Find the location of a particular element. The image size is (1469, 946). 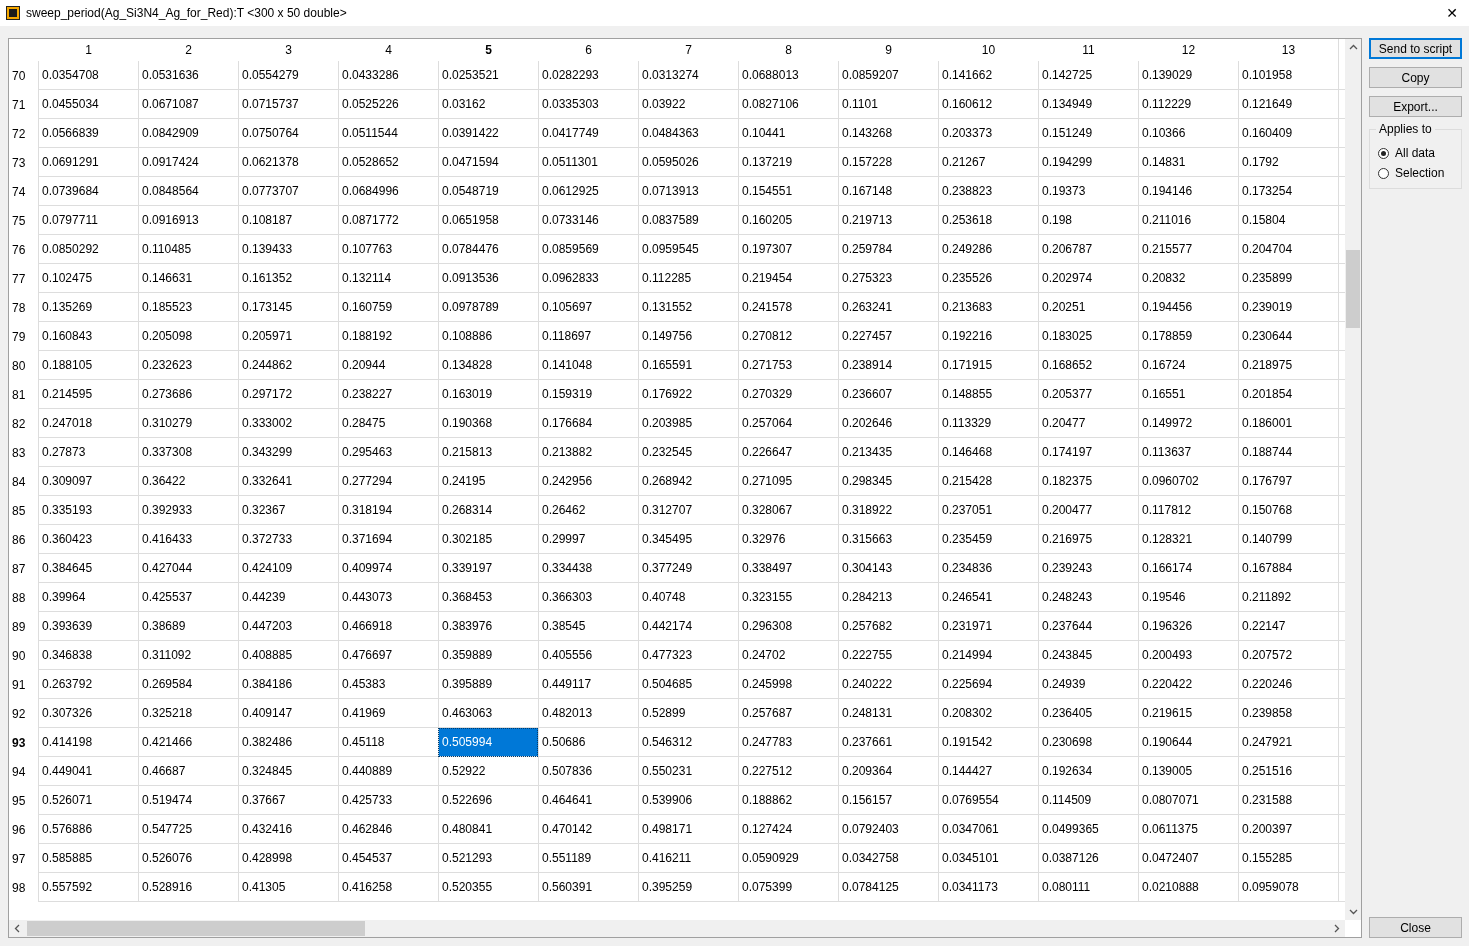

table-cell: 0.200477 is located at coordinates (1088, 510).